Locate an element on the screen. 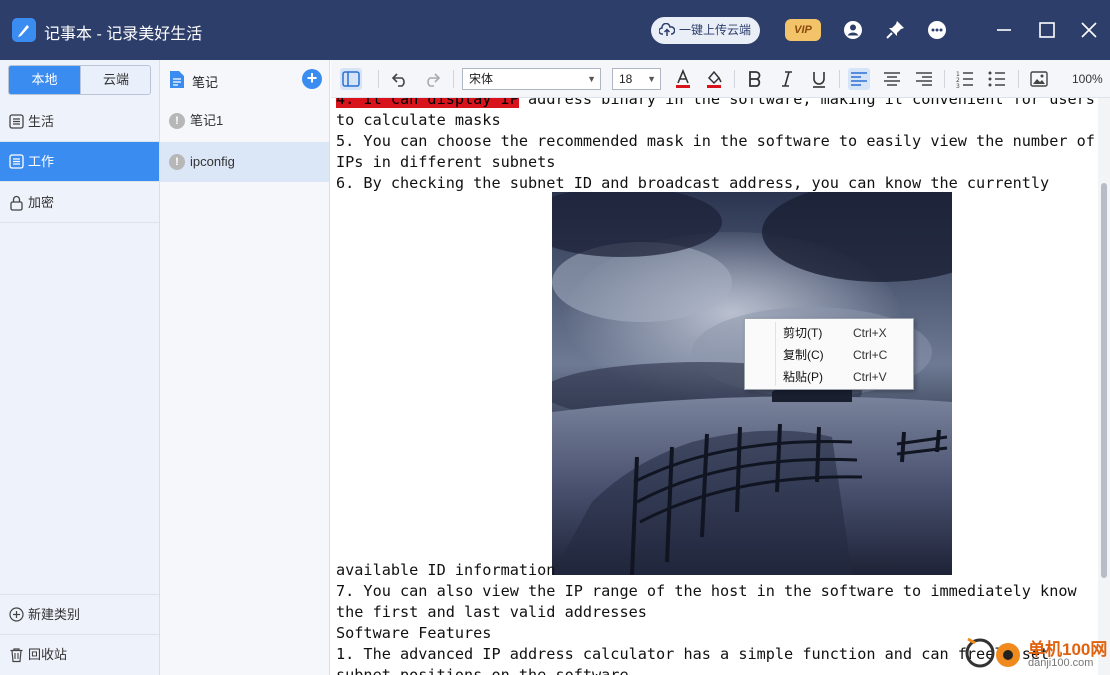  watermark-logo-icon is located at coordinates (992, 652).